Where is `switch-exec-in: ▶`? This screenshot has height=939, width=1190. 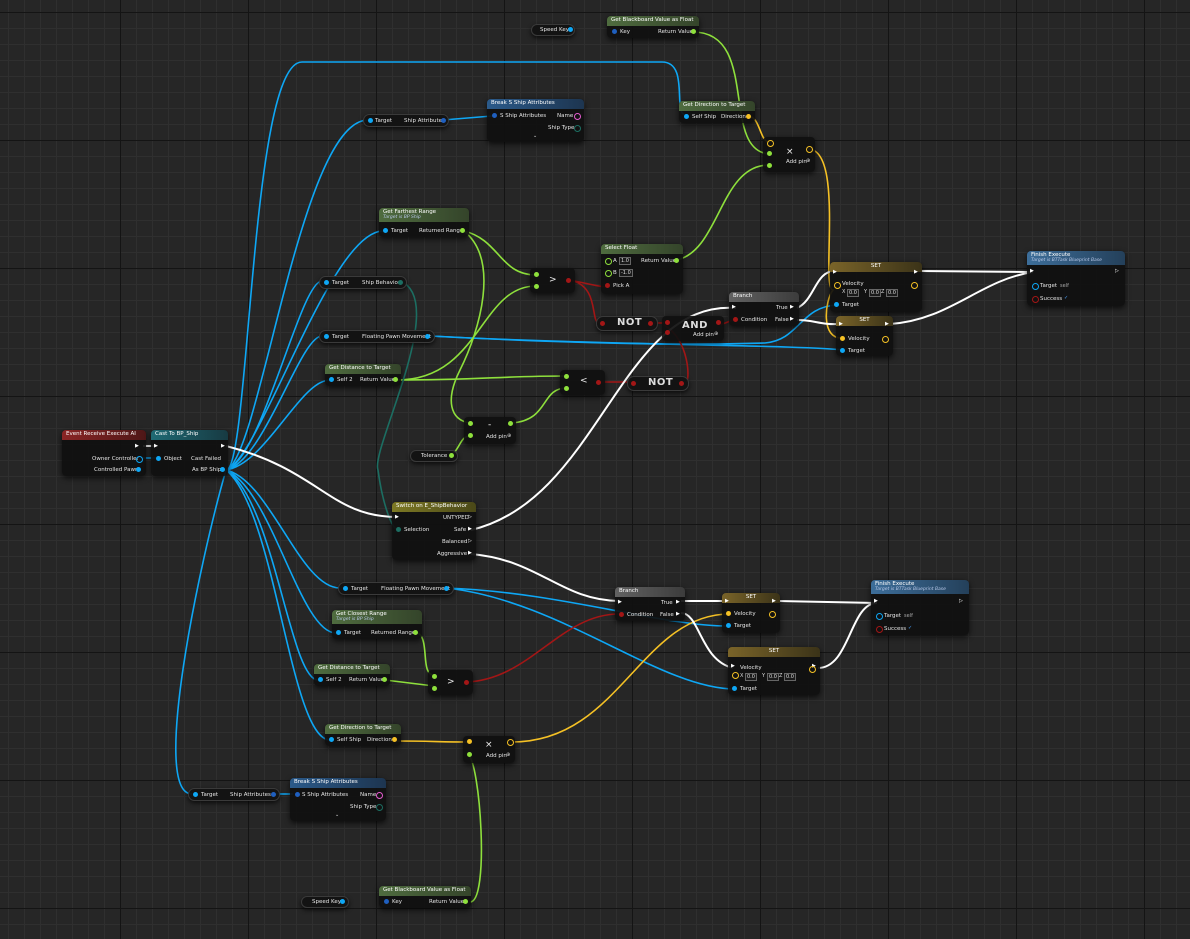
switch-exec-in: ▶ is located at coordinates (397, 517).